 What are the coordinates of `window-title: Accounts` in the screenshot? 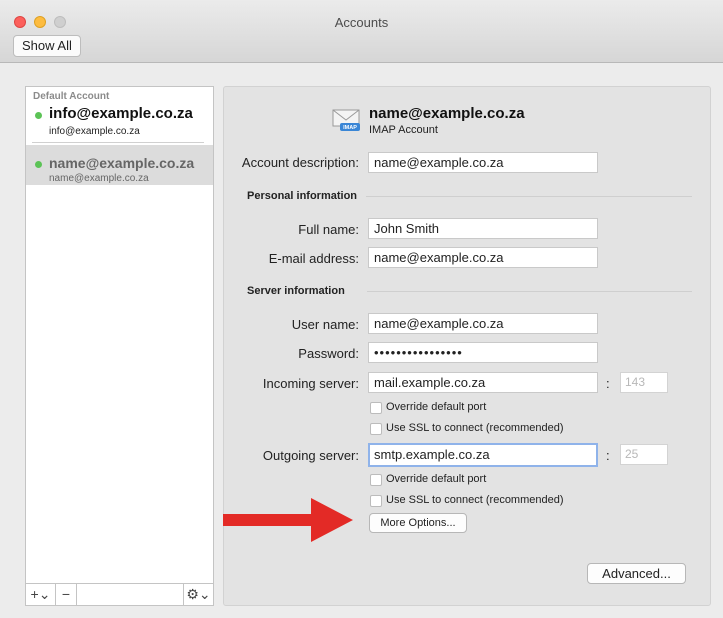 It's located at (361, 22).